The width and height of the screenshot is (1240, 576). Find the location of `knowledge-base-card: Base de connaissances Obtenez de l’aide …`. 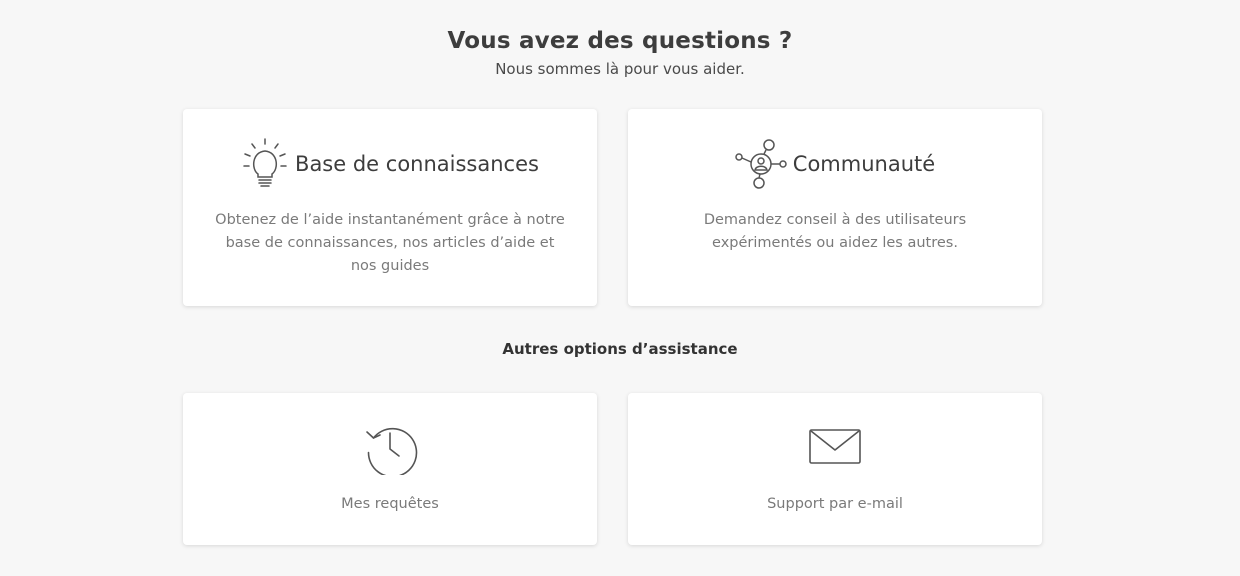

knowledge-base-card: Base de connaissances Obtenez de l’aide … is located at coordinates (390, 207).